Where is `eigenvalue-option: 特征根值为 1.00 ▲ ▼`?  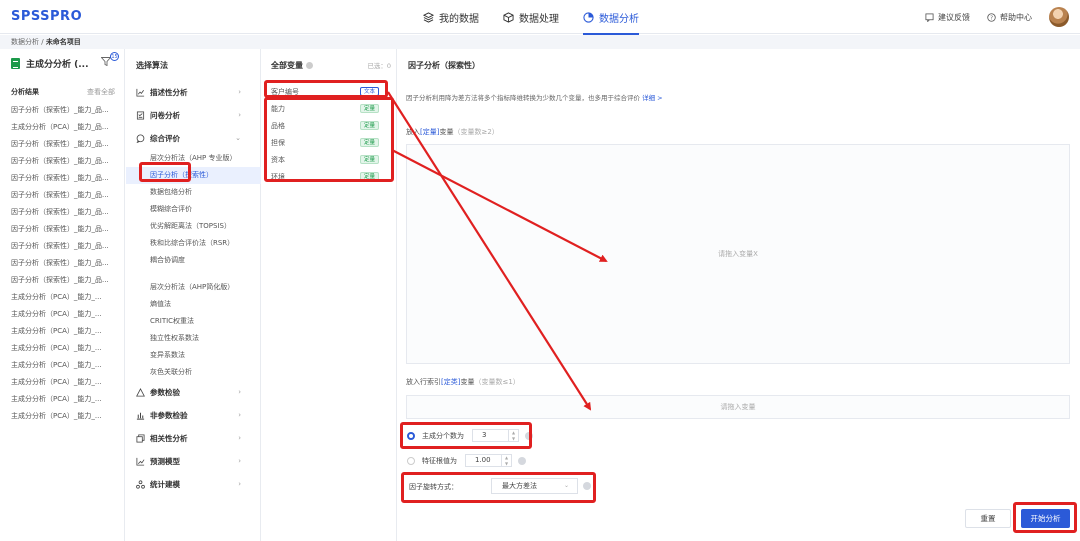 eigenvalue-option: 特征根值为 1.00 ▲ ▼ is located at coordinates (466, 460).